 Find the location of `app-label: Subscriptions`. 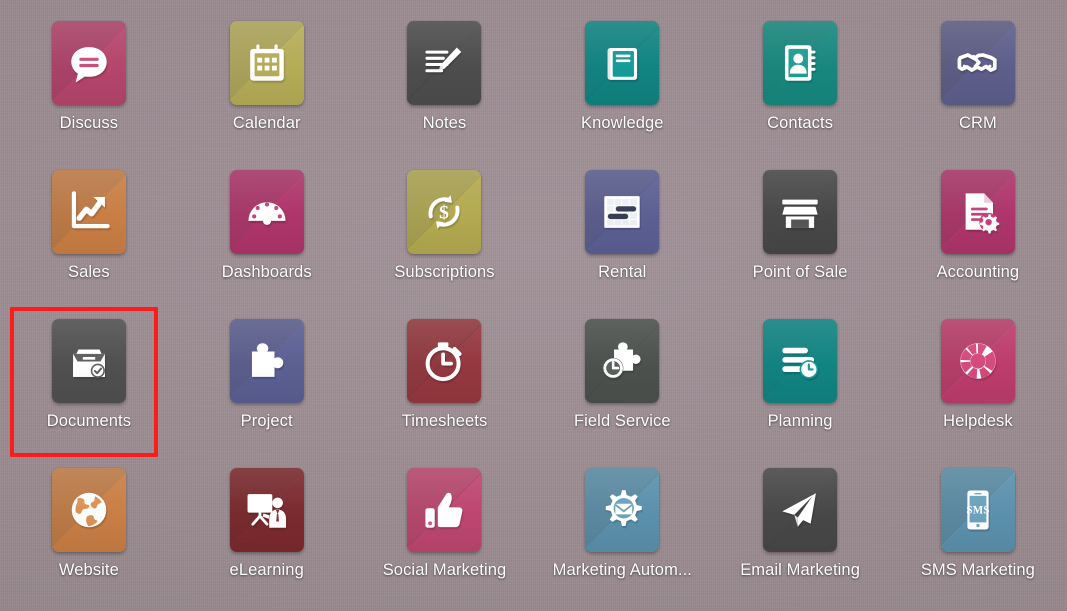

app-label: Subscriptions is located at coordinates (444, 272).